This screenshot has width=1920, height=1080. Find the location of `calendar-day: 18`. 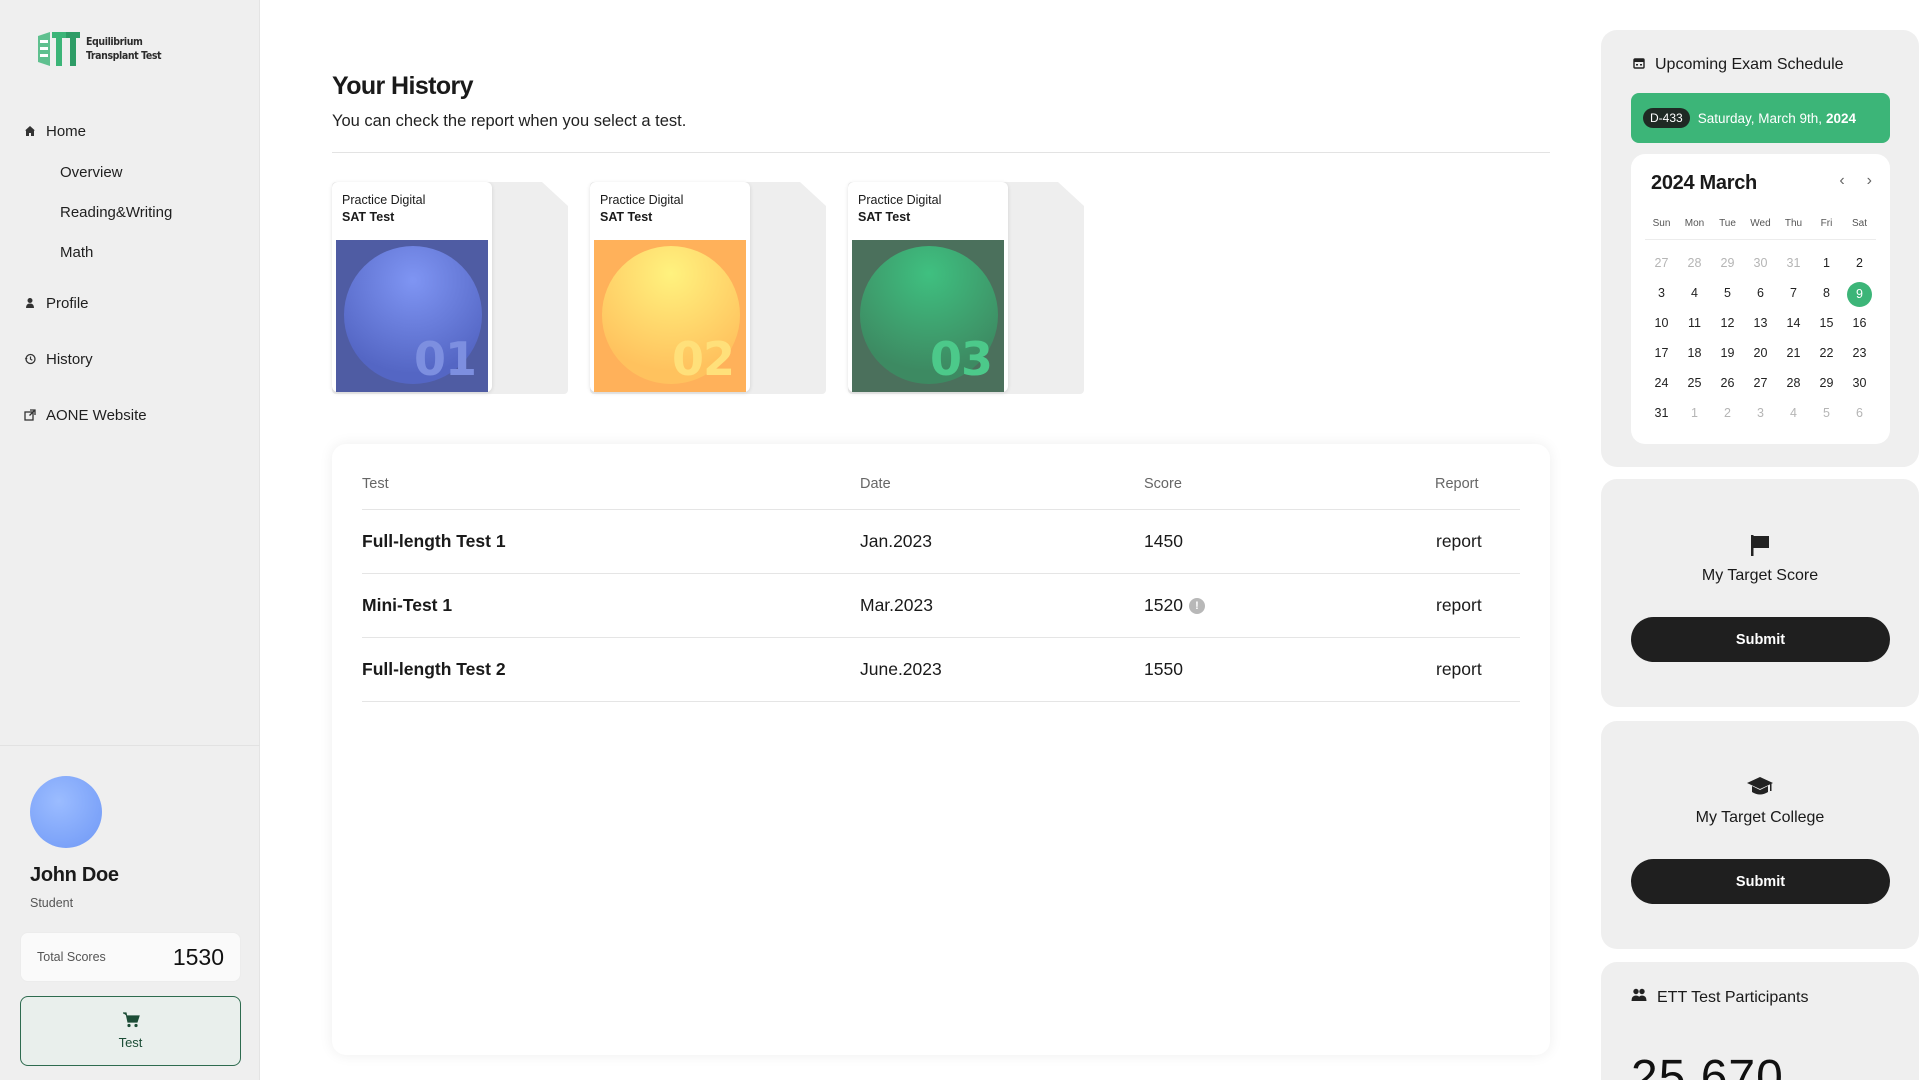

calendar-day: 18 is located at coordinates (1694, 353).